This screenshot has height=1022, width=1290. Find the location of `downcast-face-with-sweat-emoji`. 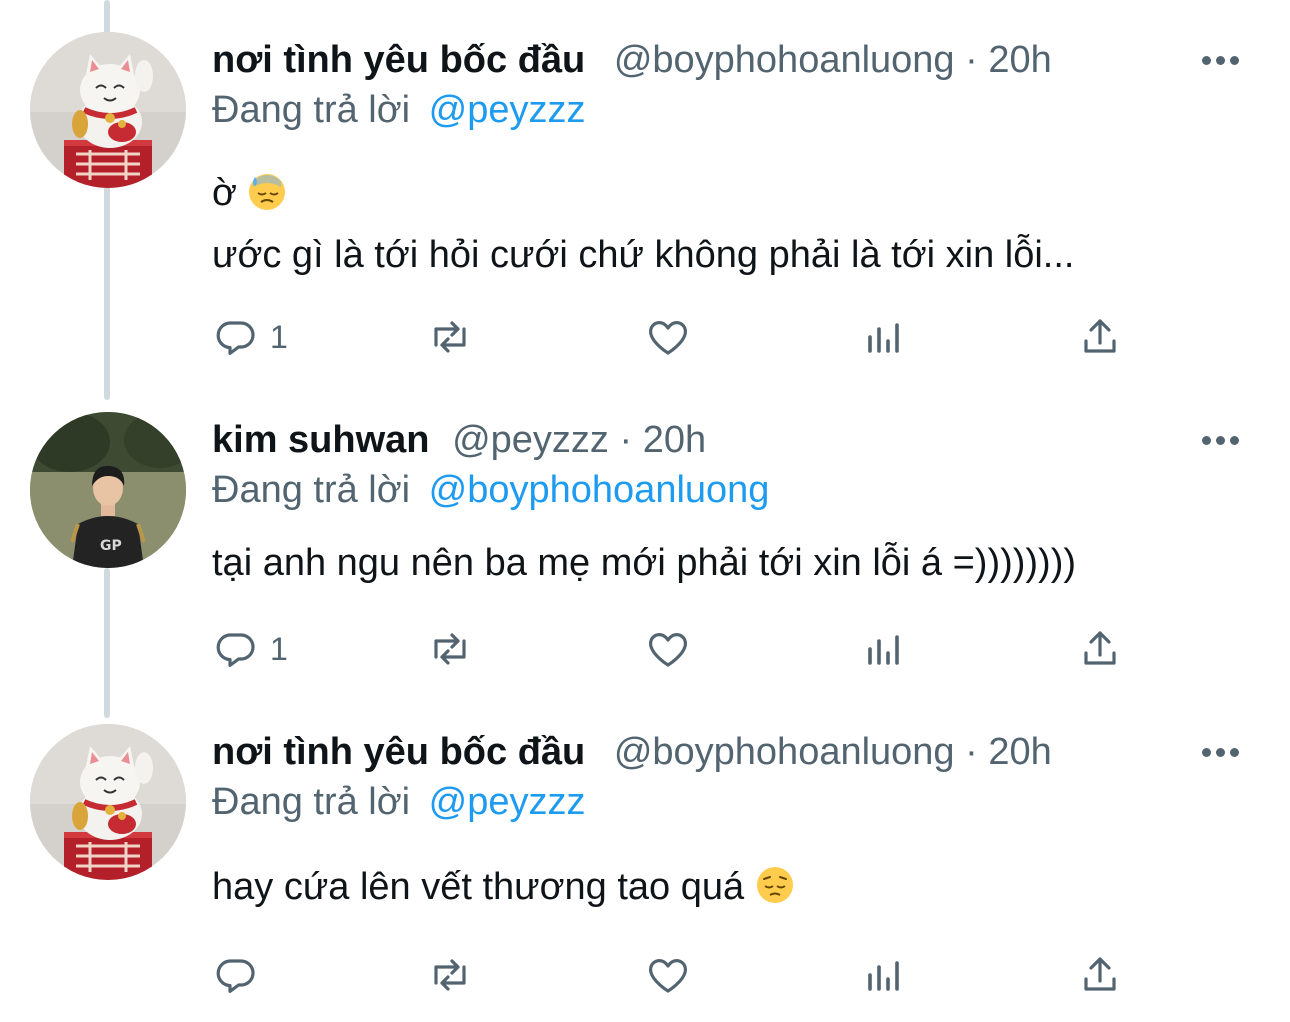

downcast-face-with-sweat-emoji is located at coordinates (267, 191).